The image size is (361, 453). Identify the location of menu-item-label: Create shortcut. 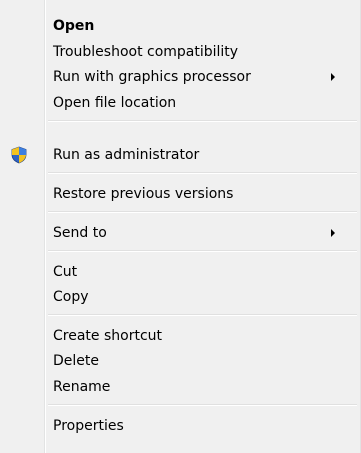
(108, 336).